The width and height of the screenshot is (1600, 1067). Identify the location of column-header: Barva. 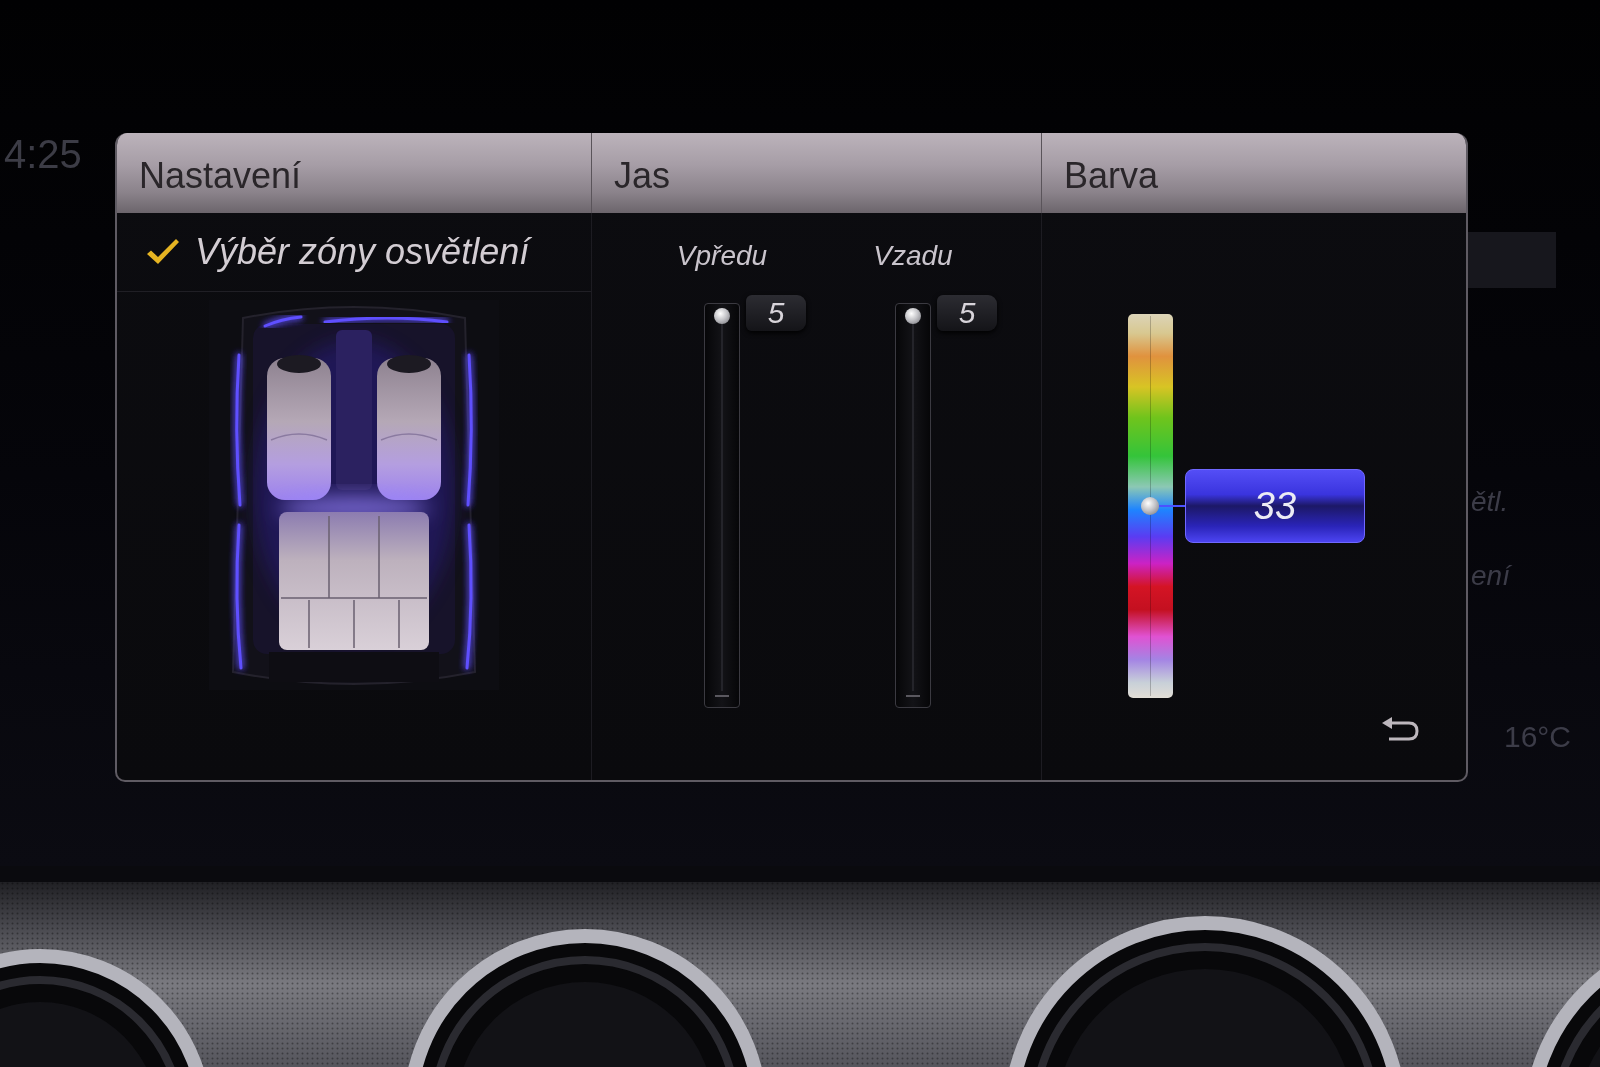
(1254, 173).